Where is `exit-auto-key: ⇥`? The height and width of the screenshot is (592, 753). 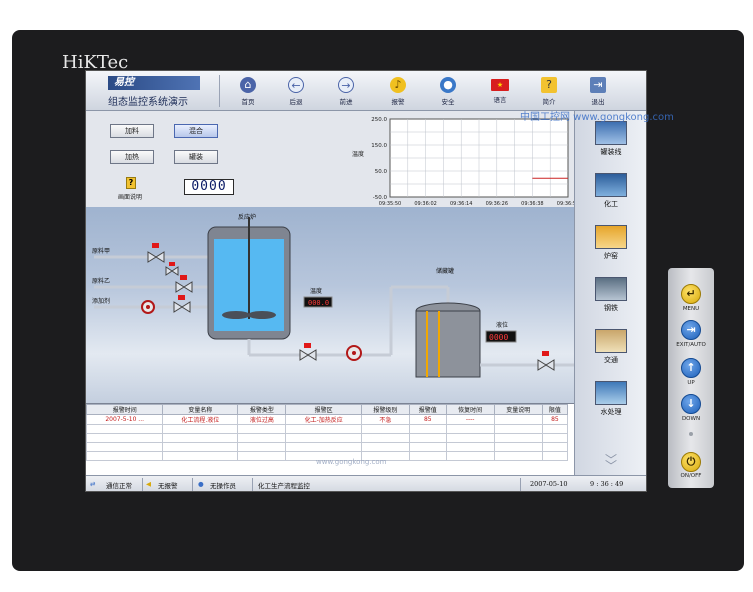 exit-auto-key: ⇥ is located at coordinates (691, 330).